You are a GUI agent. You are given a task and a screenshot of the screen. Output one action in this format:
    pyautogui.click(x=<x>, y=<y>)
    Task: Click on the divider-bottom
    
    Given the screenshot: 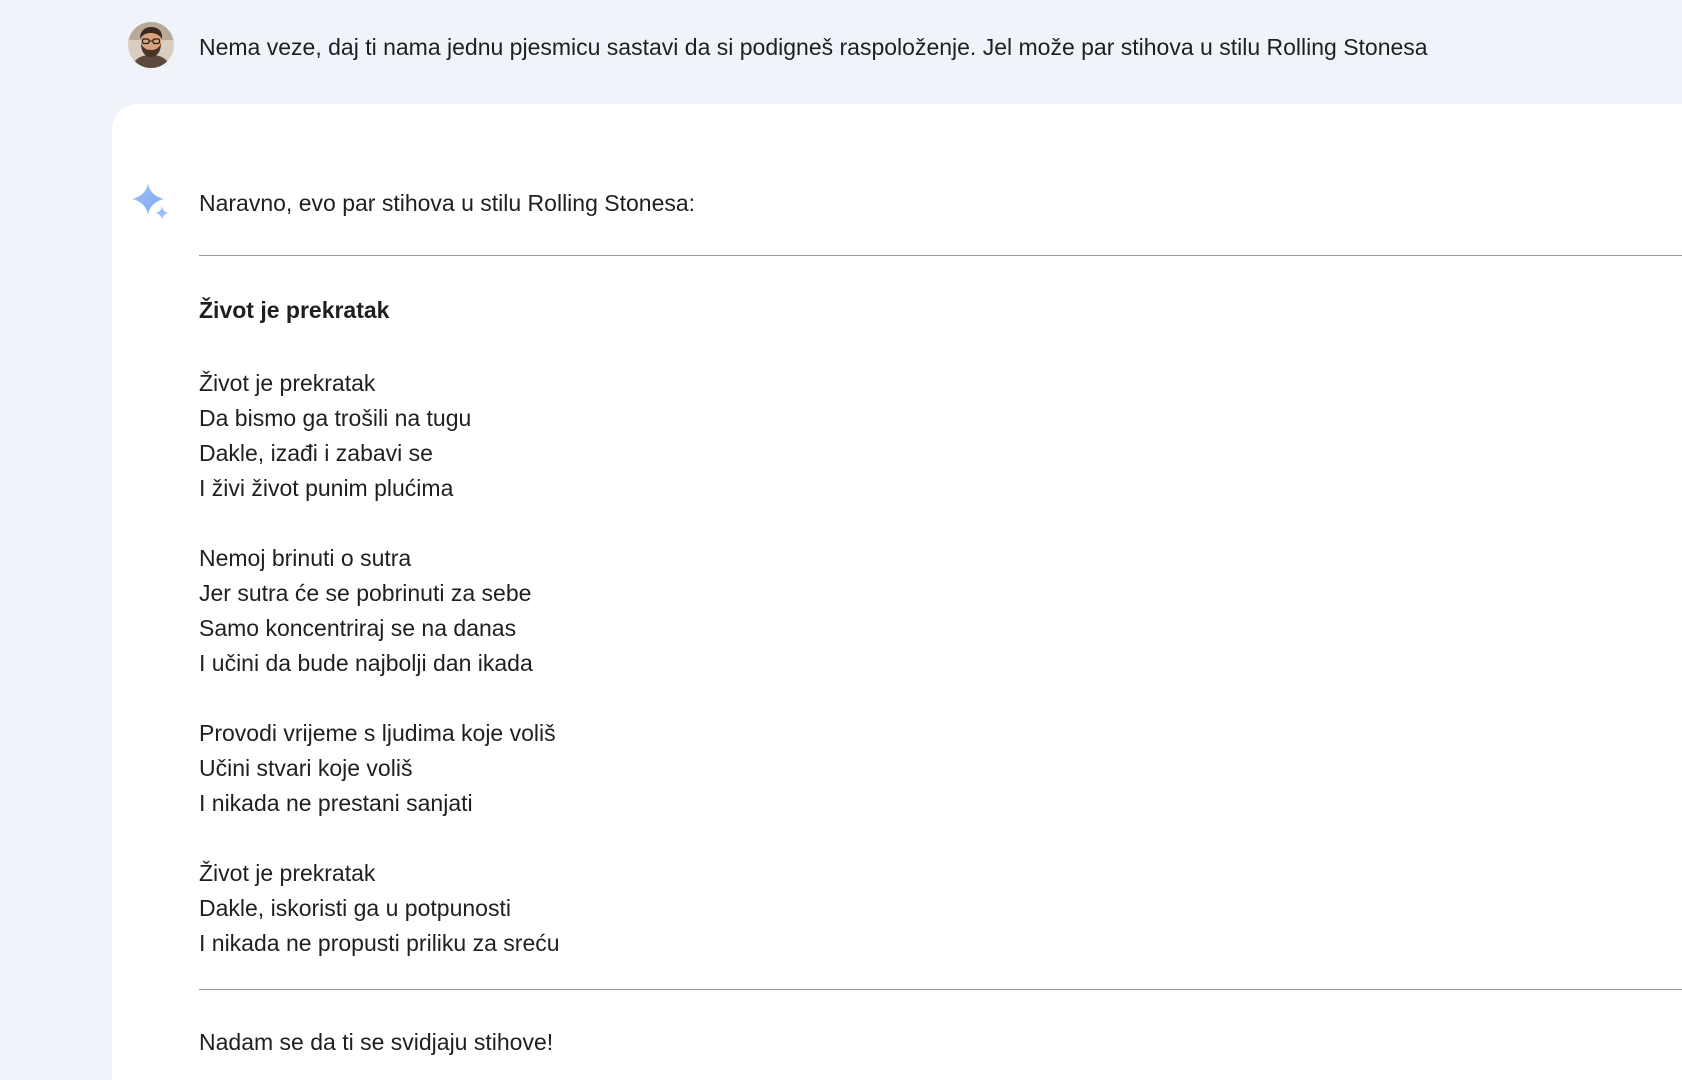 What is the action you would take?
    pyautogui.click(x=940, y=989)
    